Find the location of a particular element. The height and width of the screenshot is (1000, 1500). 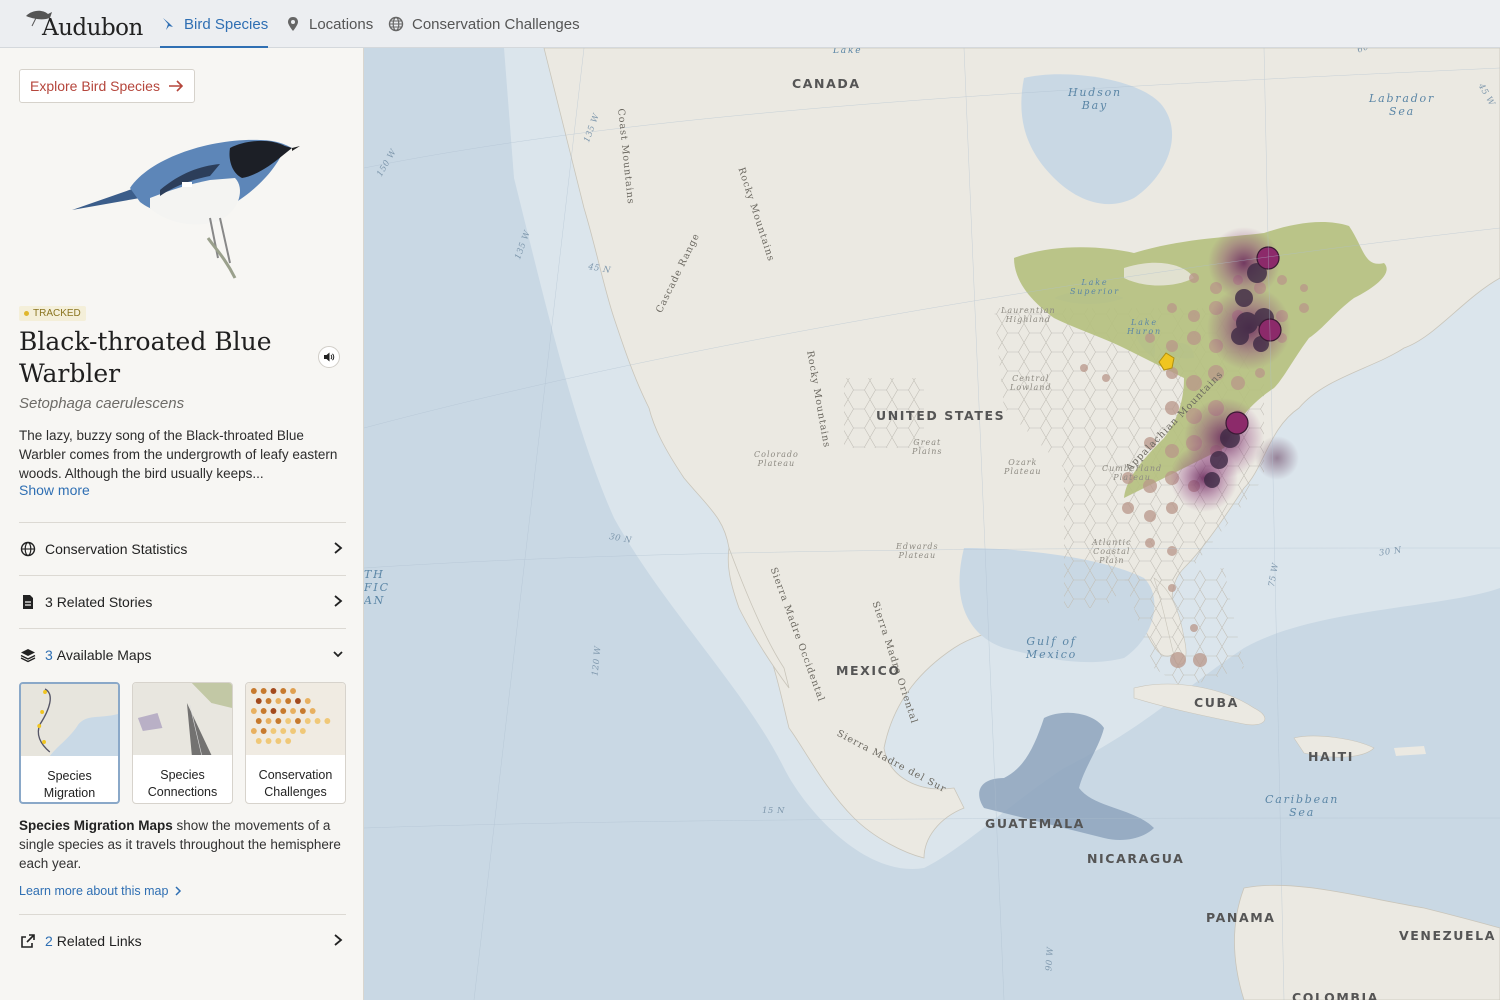

label-guatemala: GUATEMALA is located at coordinates (1035, 823).